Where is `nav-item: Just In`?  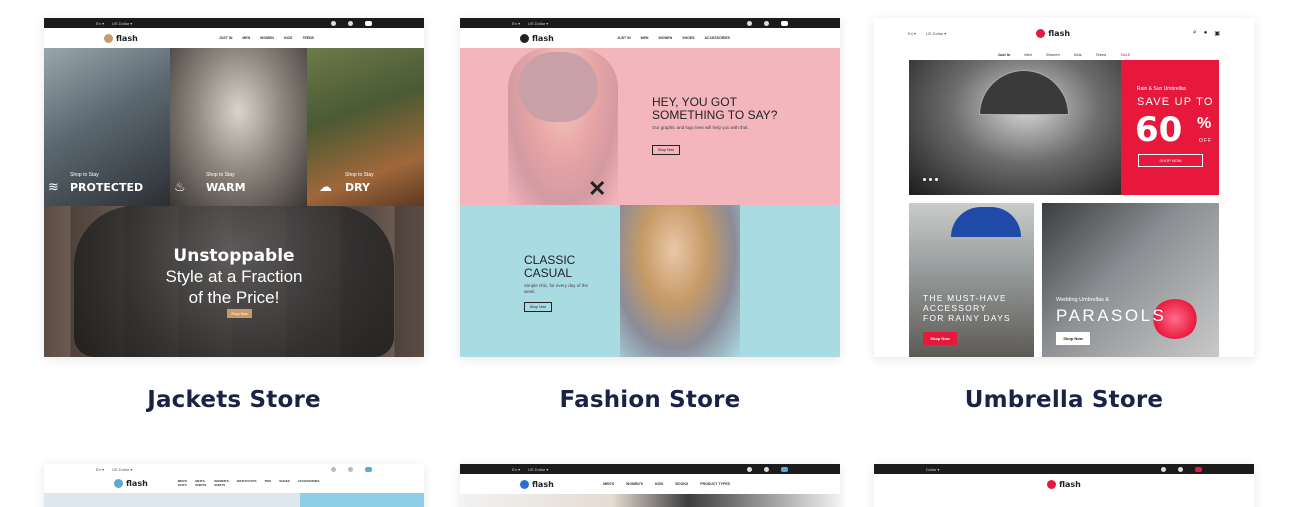
nav-item: Just In is located at coordinates (1003, 54).